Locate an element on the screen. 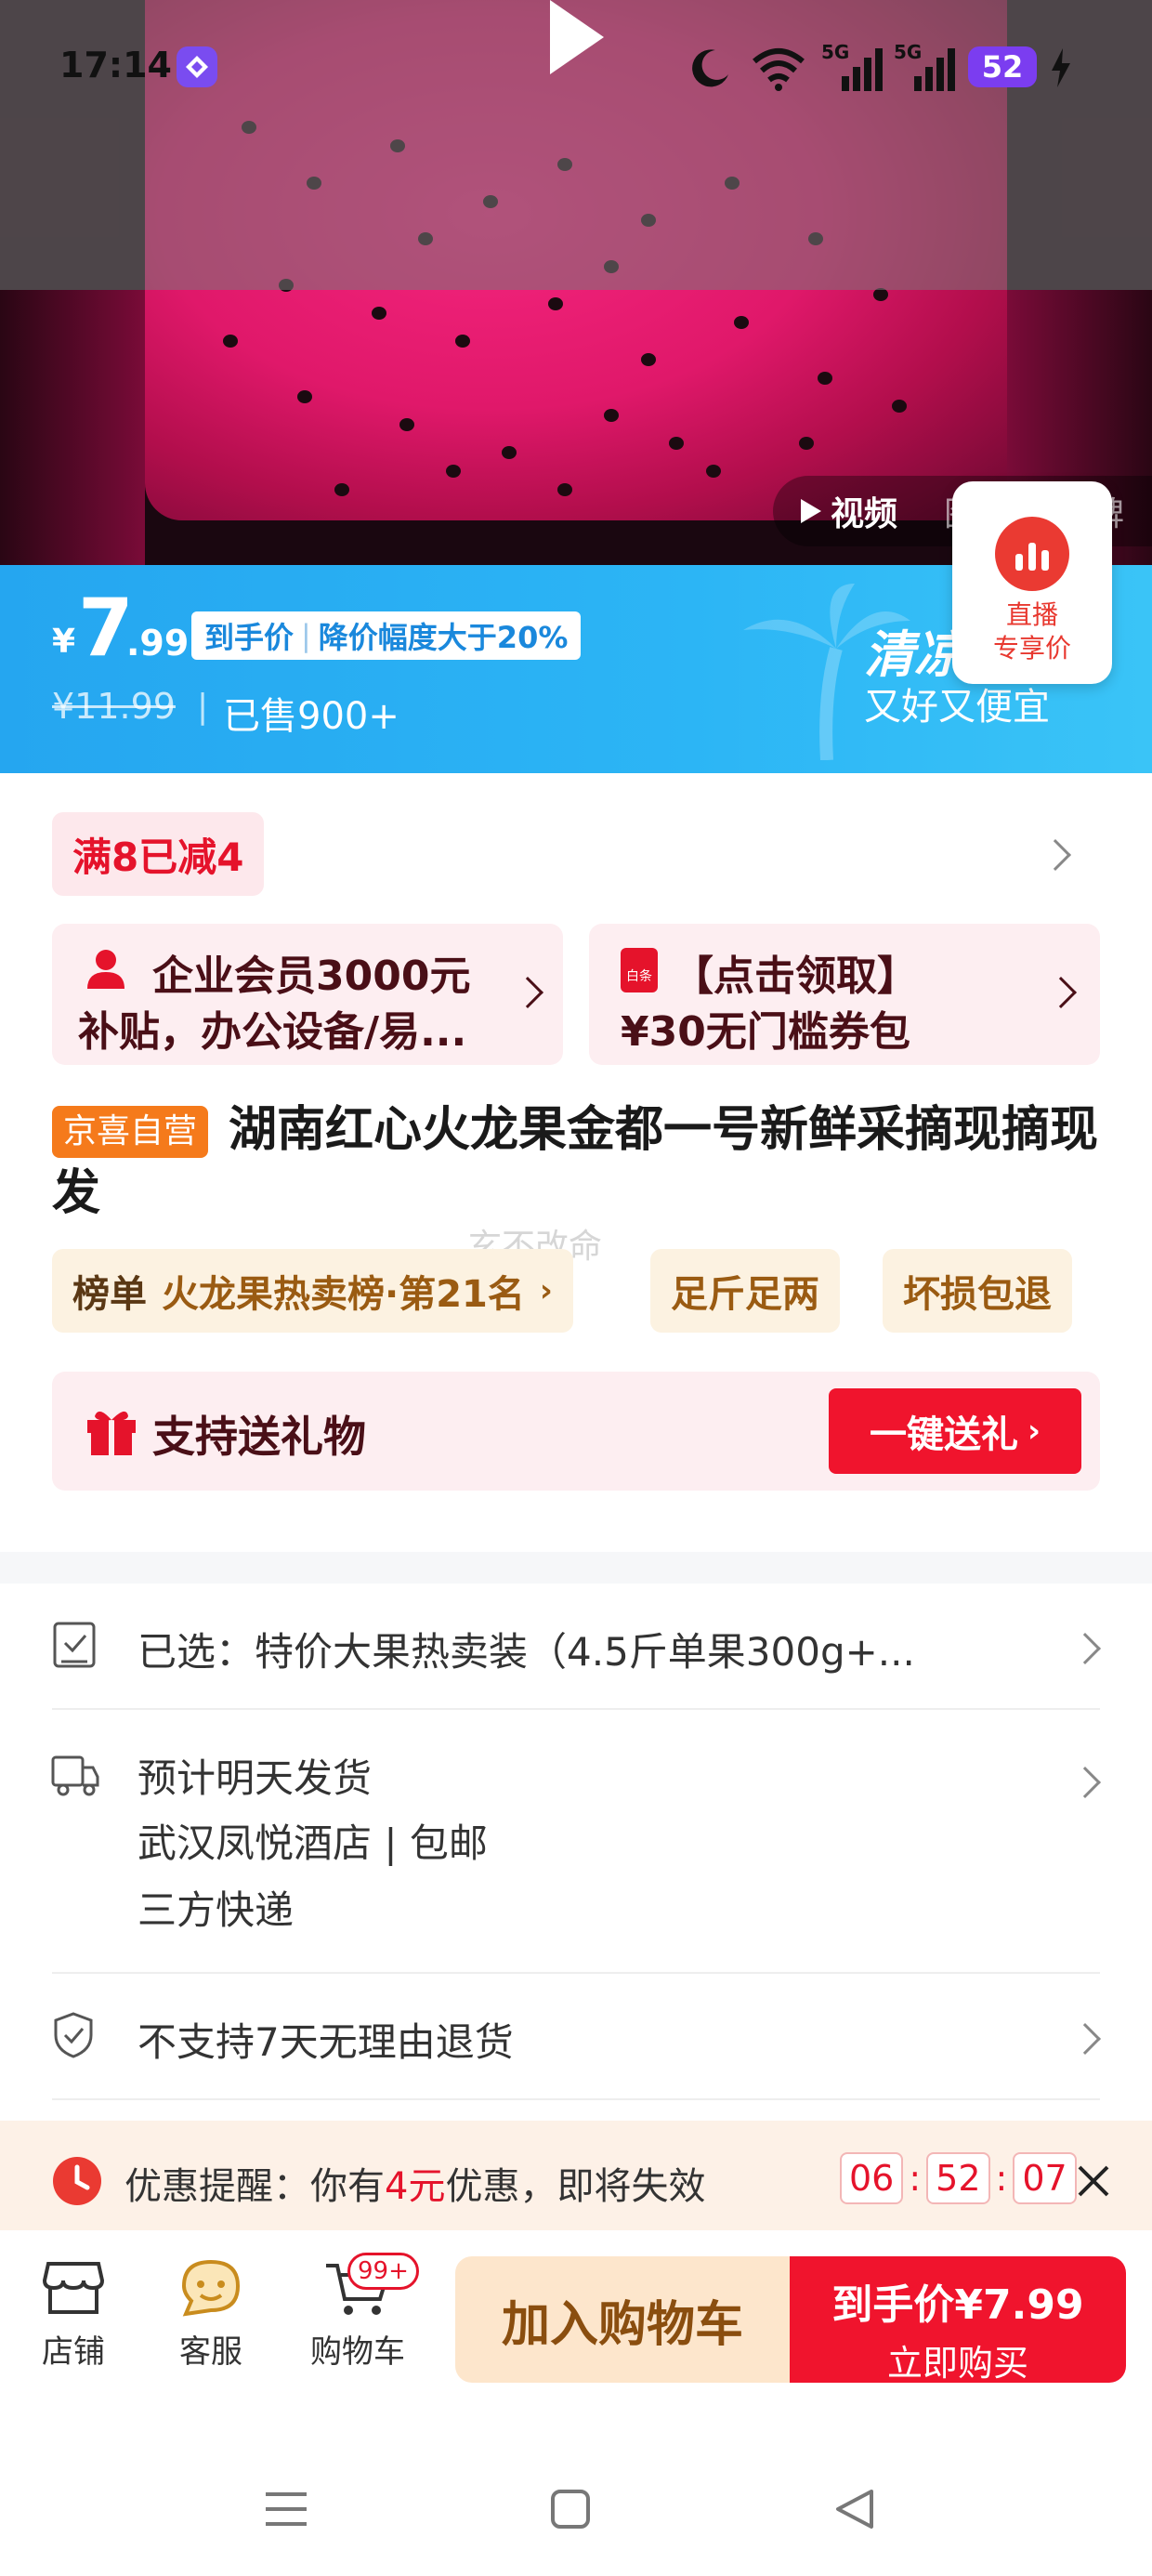  tag-damage-refund: 坏损包退 is located at coordinates (978, 1291).